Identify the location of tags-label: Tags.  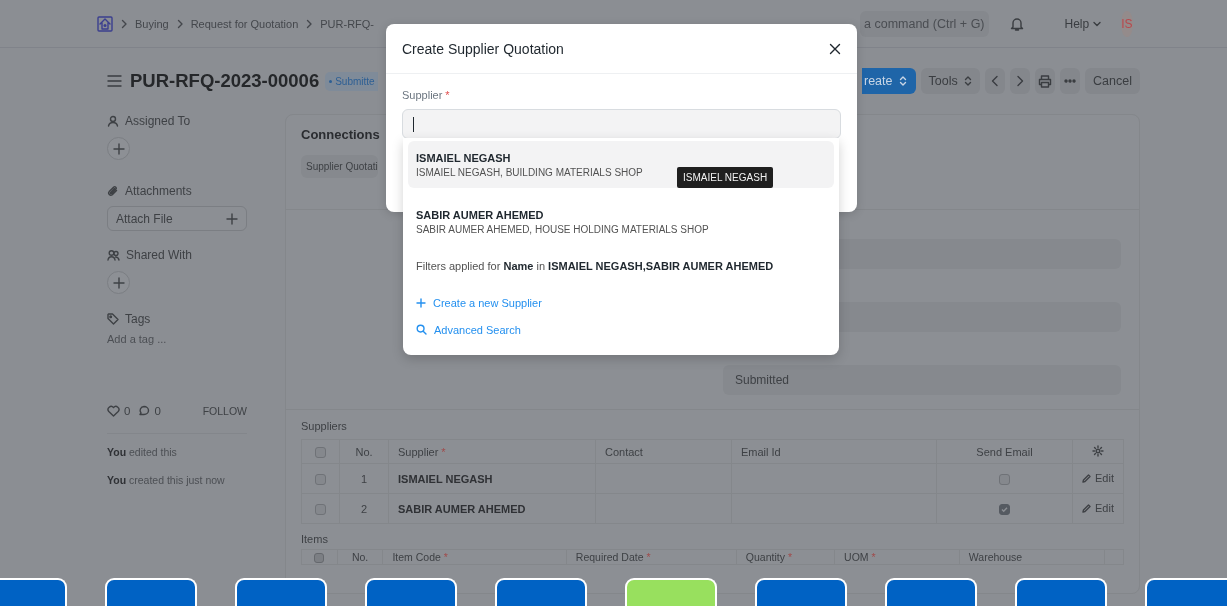
(177, 319).